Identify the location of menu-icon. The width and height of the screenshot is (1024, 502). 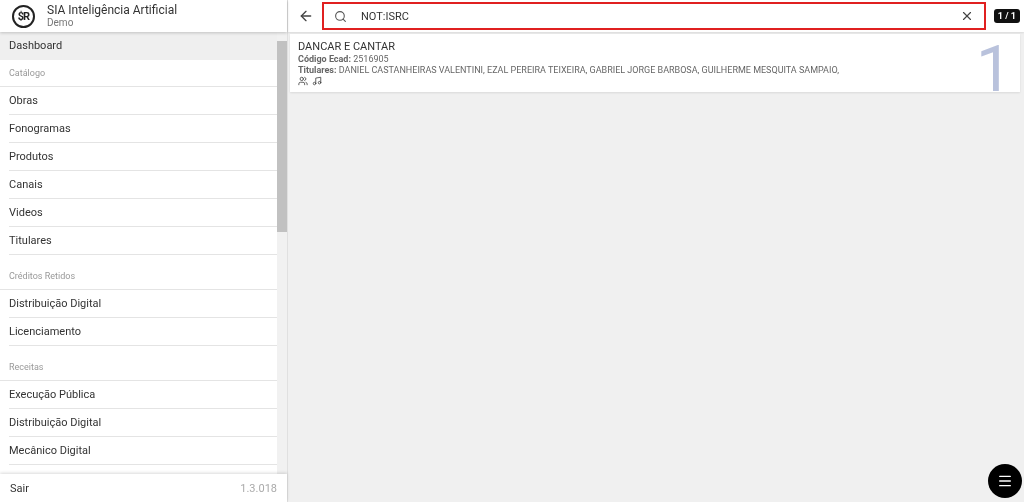
(1005, 481).